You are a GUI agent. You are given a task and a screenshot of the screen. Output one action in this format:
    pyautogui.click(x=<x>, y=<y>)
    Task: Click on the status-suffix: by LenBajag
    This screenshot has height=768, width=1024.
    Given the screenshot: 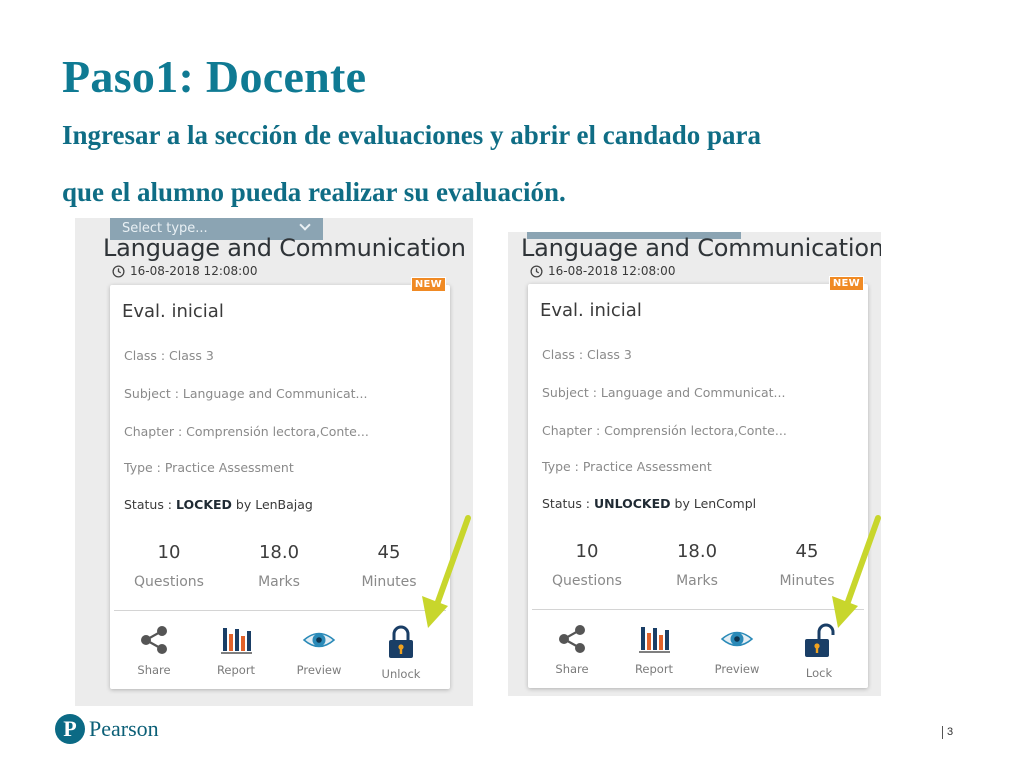 What is the action you would take?
    pyautogui.click(x=272, y=504)
    